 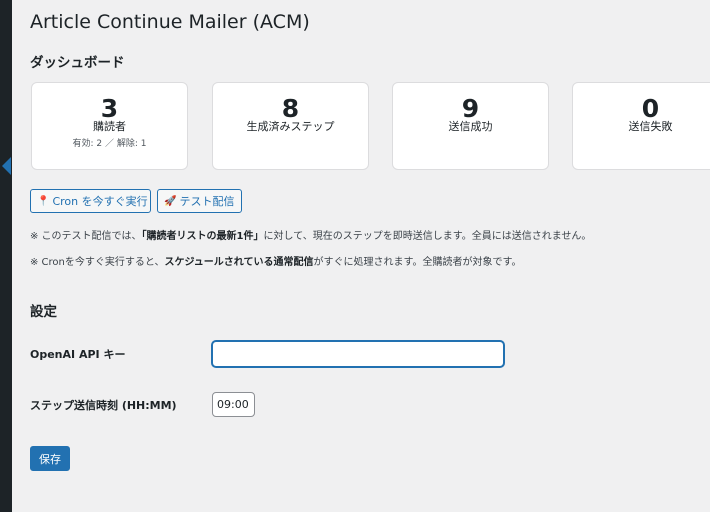 I want to click on failed-count: 0, so click(x=650, y=108).